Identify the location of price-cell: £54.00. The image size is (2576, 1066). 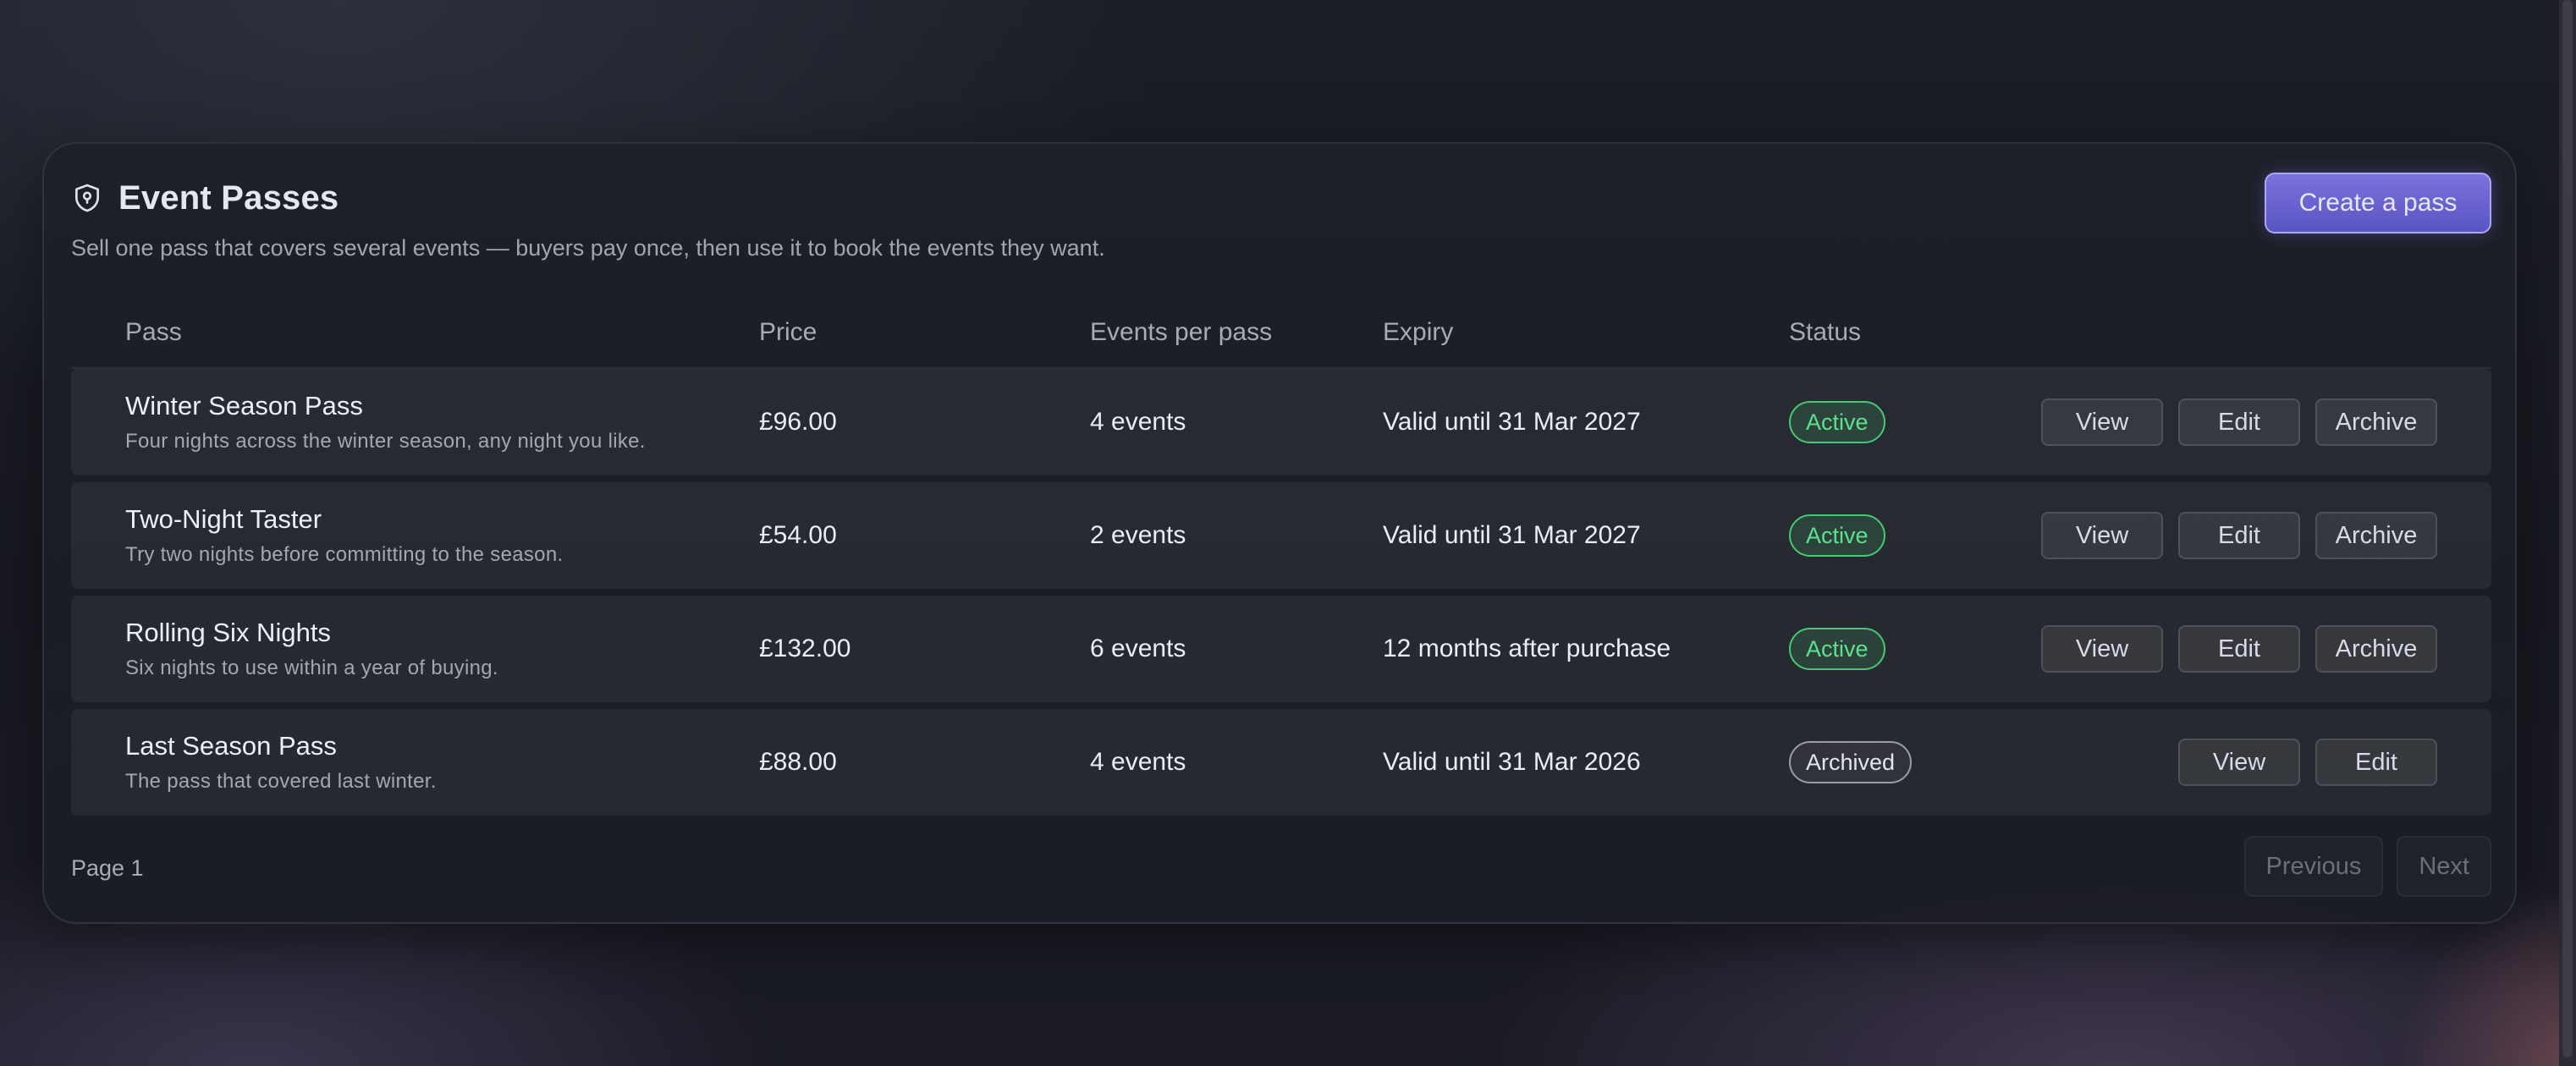
(798, 535).